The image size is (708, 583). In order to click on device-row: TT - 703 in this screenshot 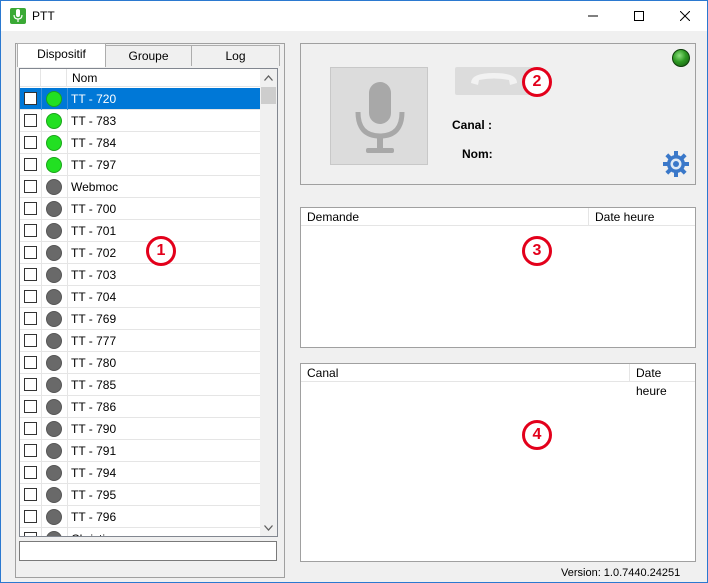, I will do `click(140, 275)`.